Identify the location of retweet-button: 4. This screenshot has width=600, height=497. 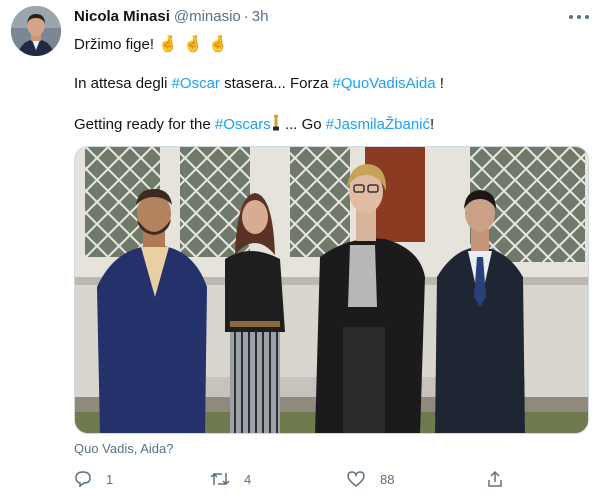
(230, 479).